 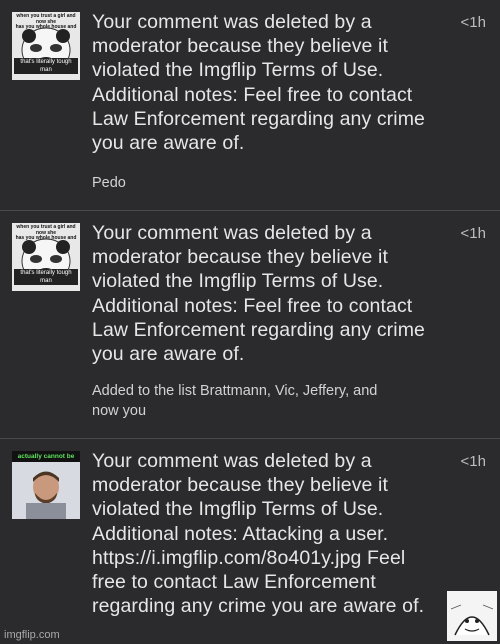 I want to click on mugshot-thumbnail: actually cannot be funy joke, so click(x=46, y=485).